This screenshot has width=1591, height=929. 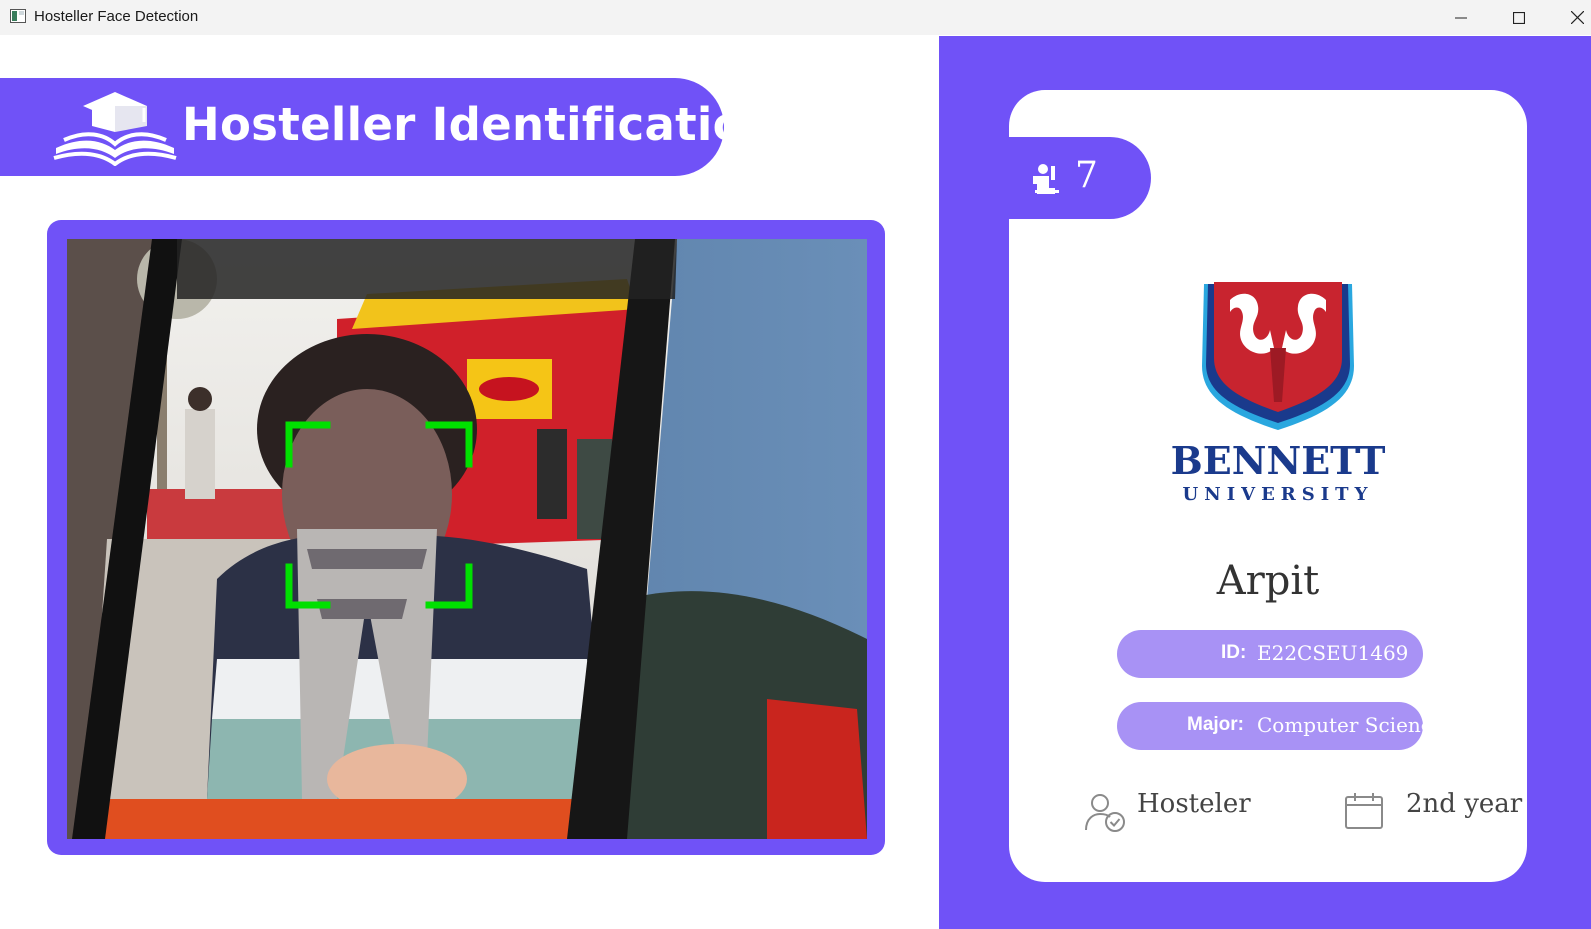 What do you see at coordinates (1577, 17) in the screenshot?
I see `close-icon` at bounding box center [1577, 17].